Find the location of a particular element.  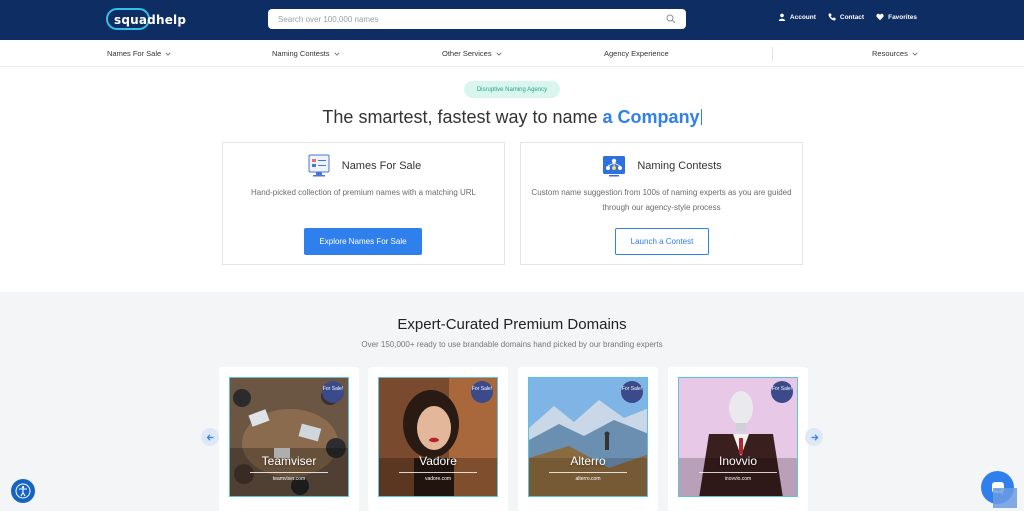

nav-resources: Resources is located at coordinates (895, 53).